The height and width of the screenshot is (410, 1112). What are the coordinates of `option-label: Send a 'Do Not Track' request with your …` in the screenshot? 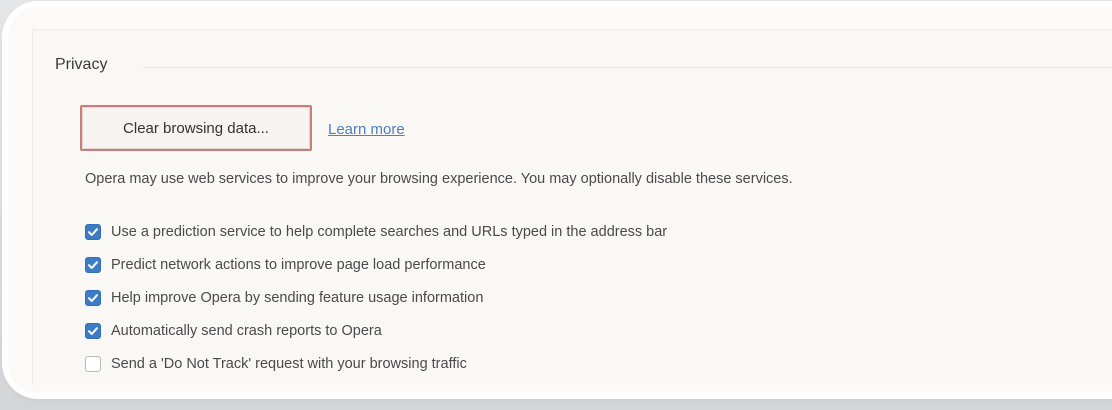 It's located at (289, 363).